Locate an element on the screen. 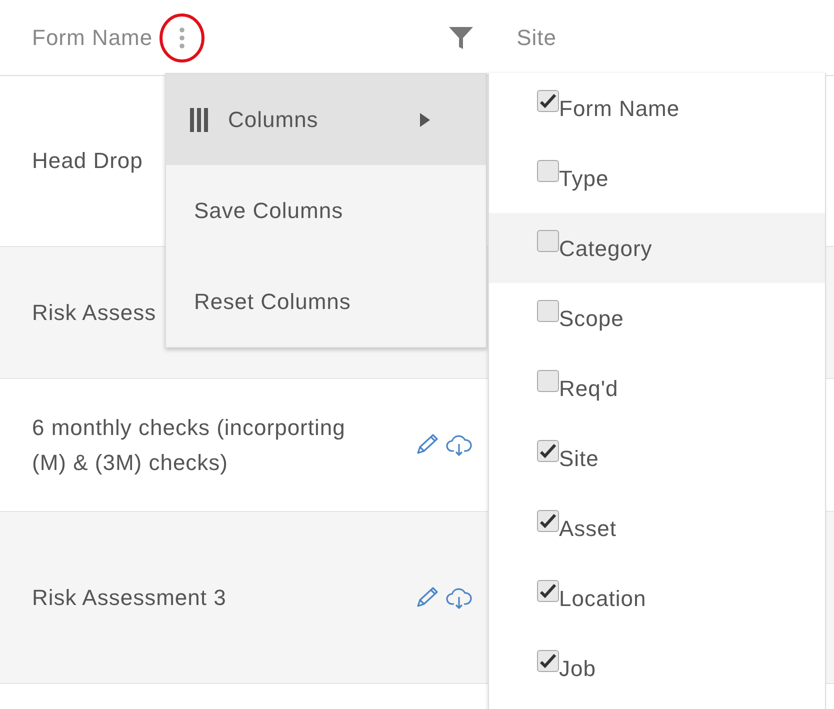 The width and height of the screenshot is (834, 709). checkbox-label: Type is located at coordinates (584, 178).